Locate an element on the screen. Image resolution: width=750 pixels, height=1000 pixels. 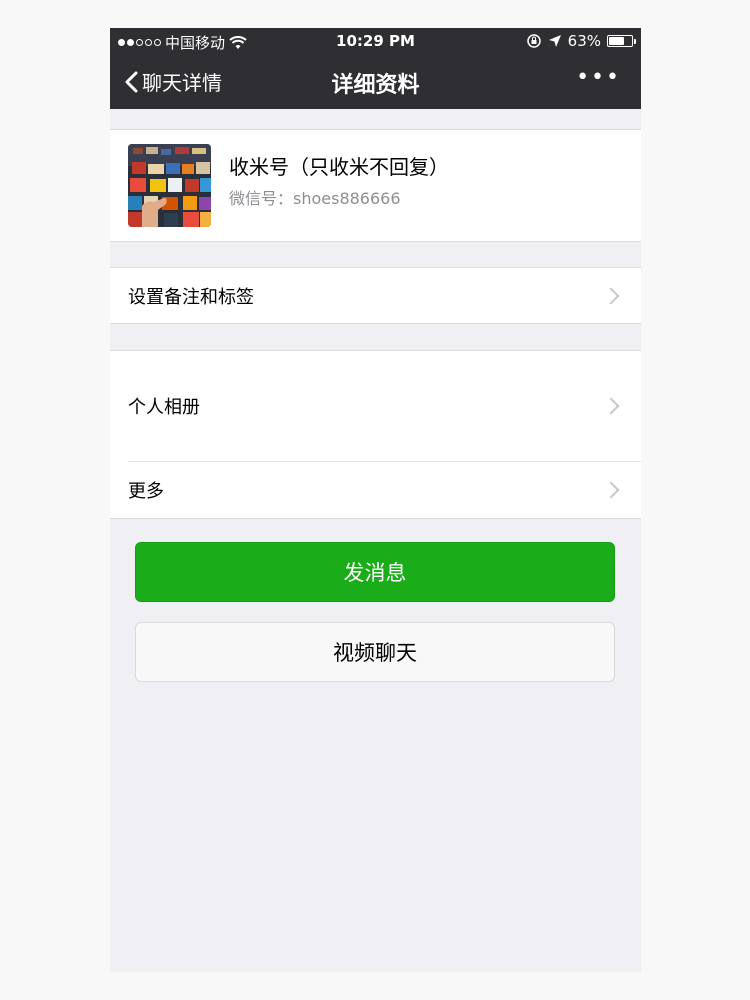
profile-card: 收米号（只收米不回复） 微信号：shoes886666 is located at coordinates (375, 185).